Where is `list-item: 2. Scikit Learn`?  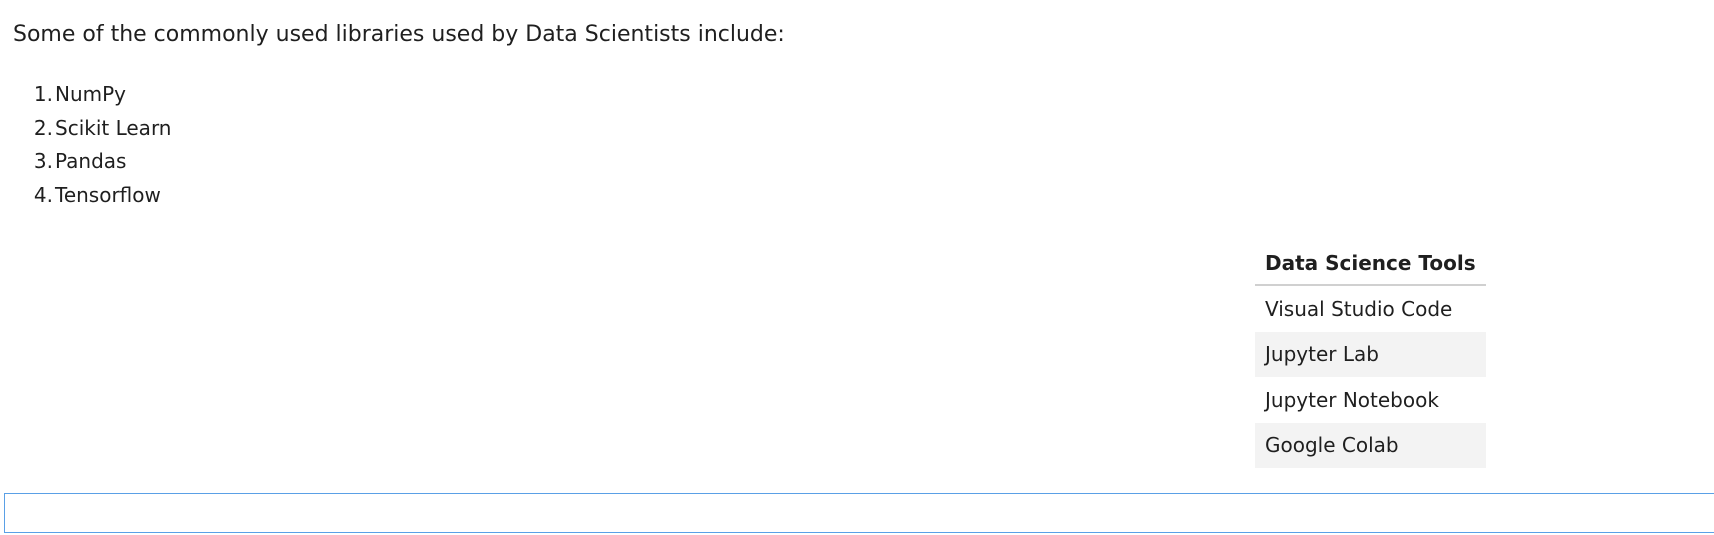
list-item: 2. Scikit Learn is located at coordinates (103, 129).